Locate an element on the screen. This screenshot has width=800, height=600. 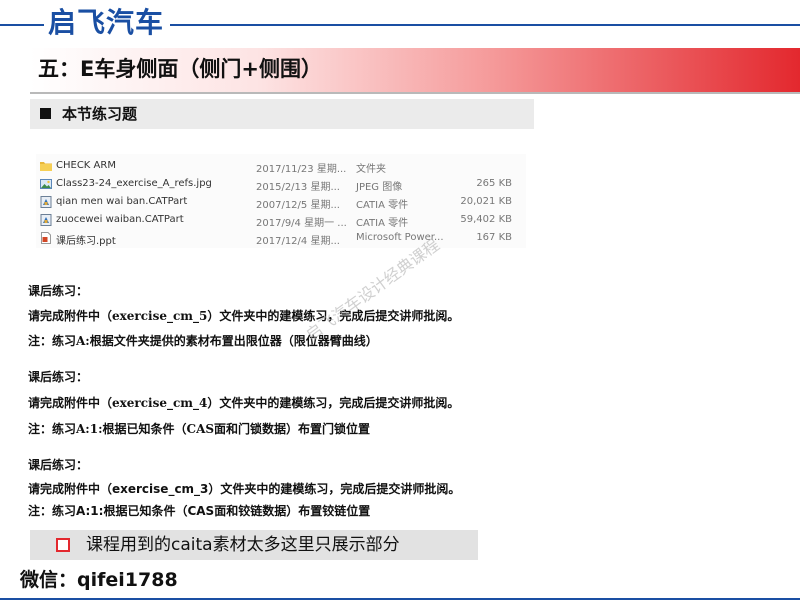
ppt-file-icon is located at coordinates (46, 238).